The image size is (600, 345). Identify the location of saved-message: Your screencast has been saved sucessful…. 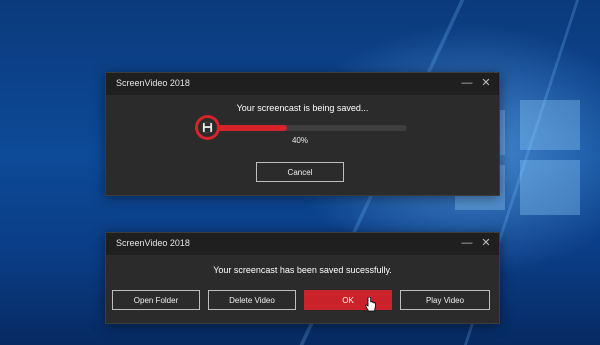
(302, 270).